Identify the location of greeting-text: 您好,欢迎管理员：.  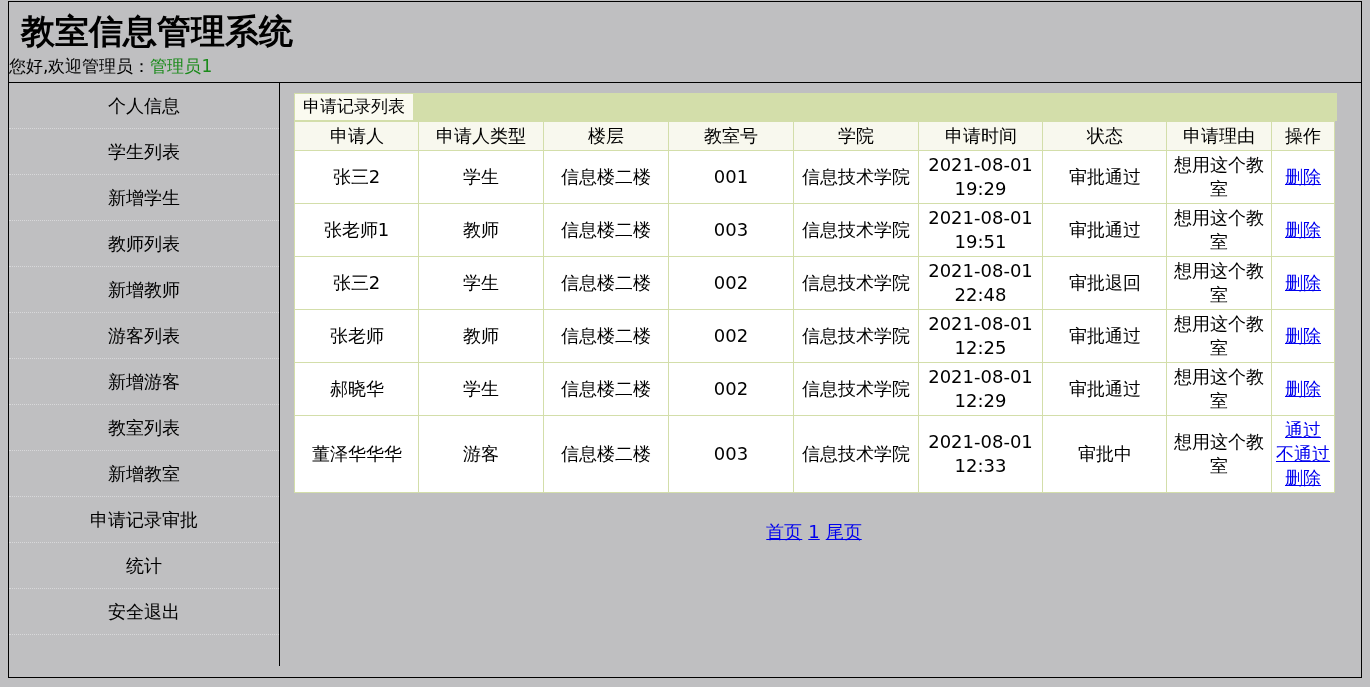
(80, 66).